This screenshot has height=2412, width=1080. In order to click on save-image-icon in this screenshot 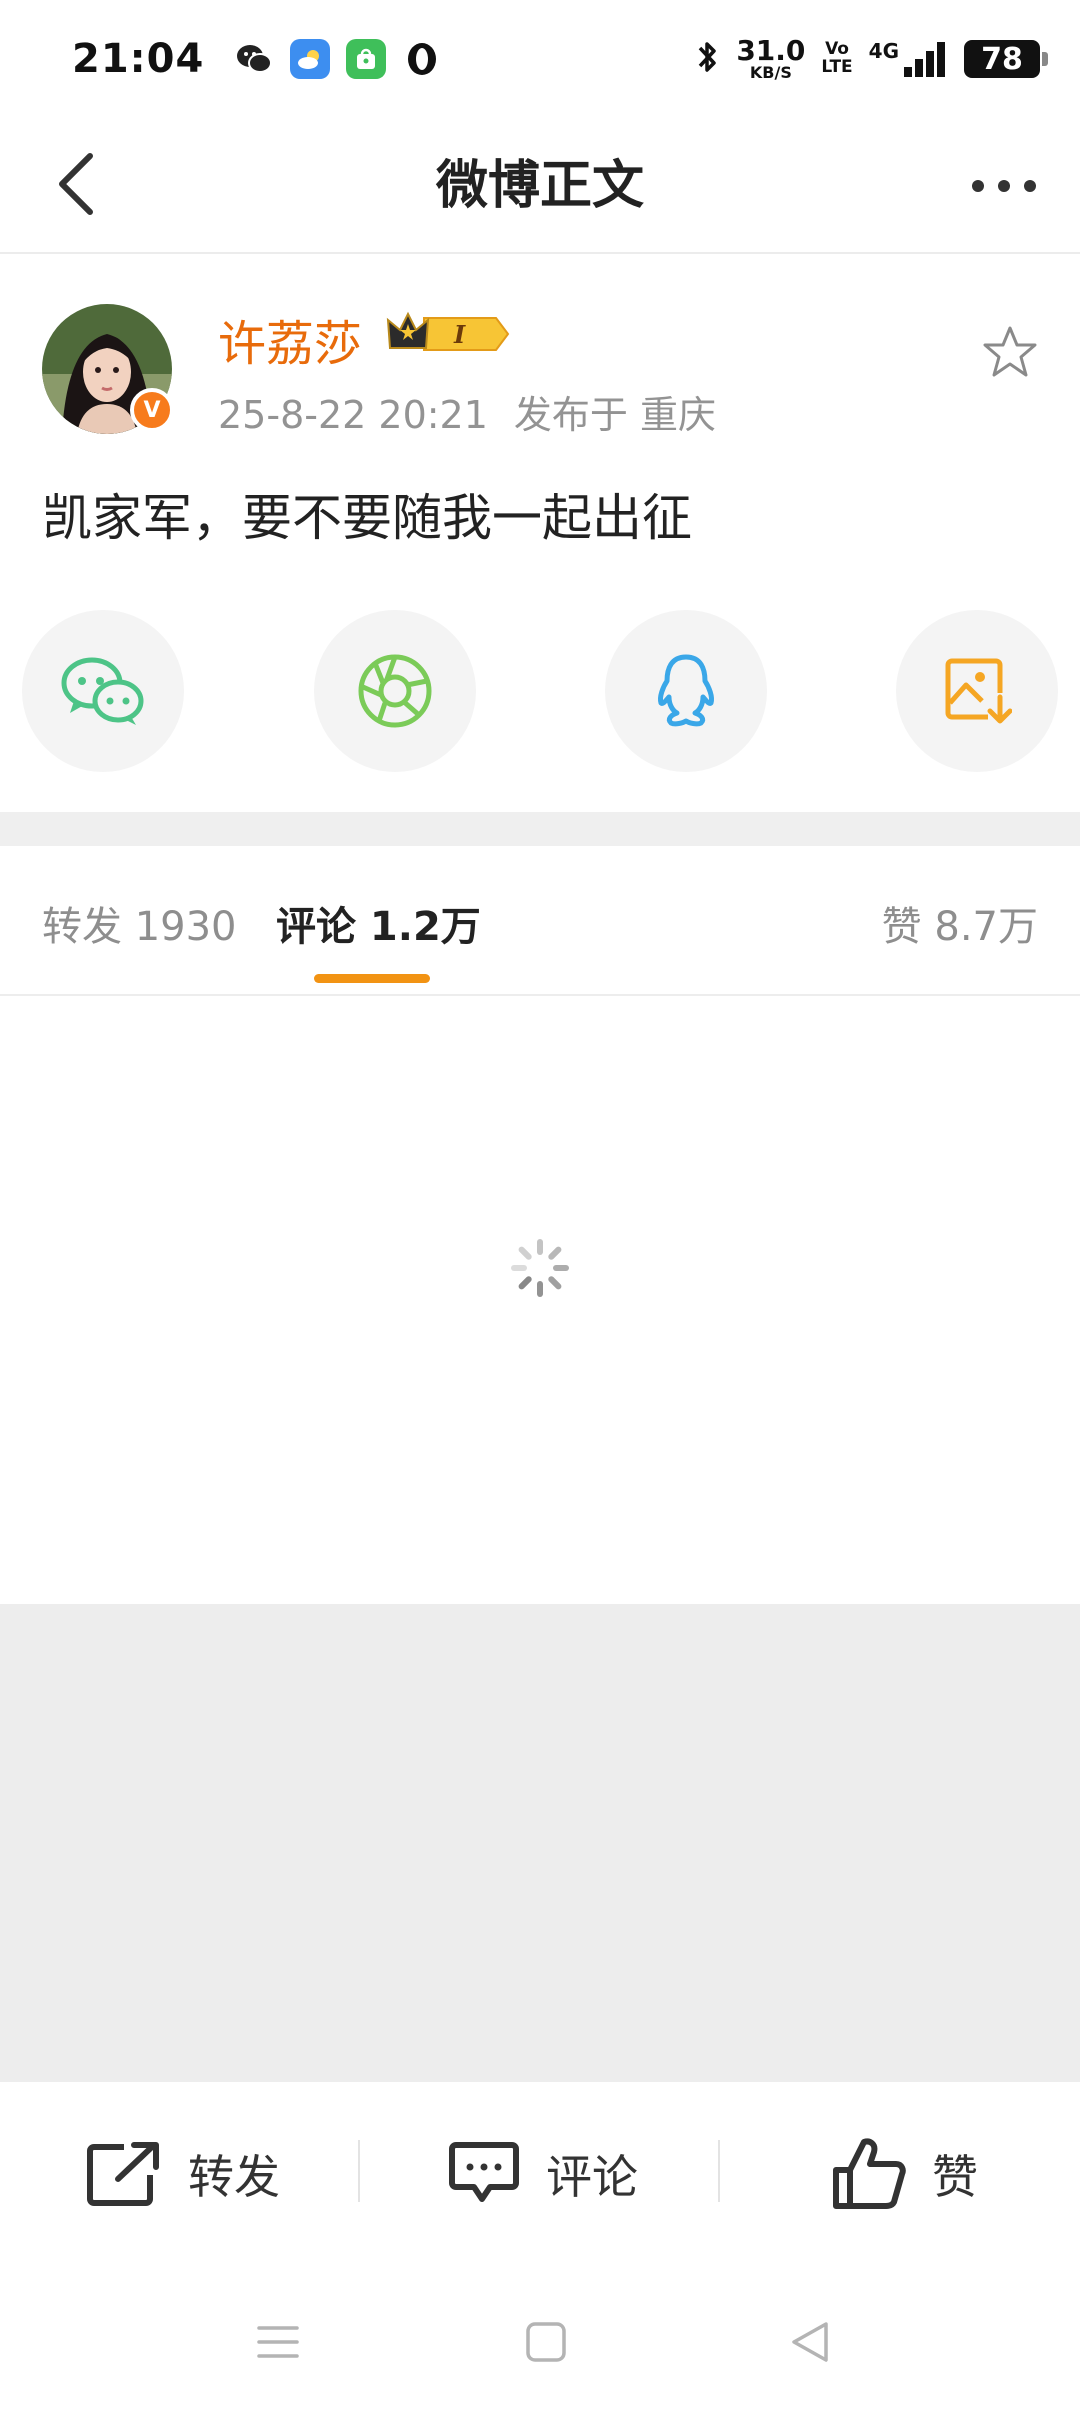, I will do `click(978, 691)`.